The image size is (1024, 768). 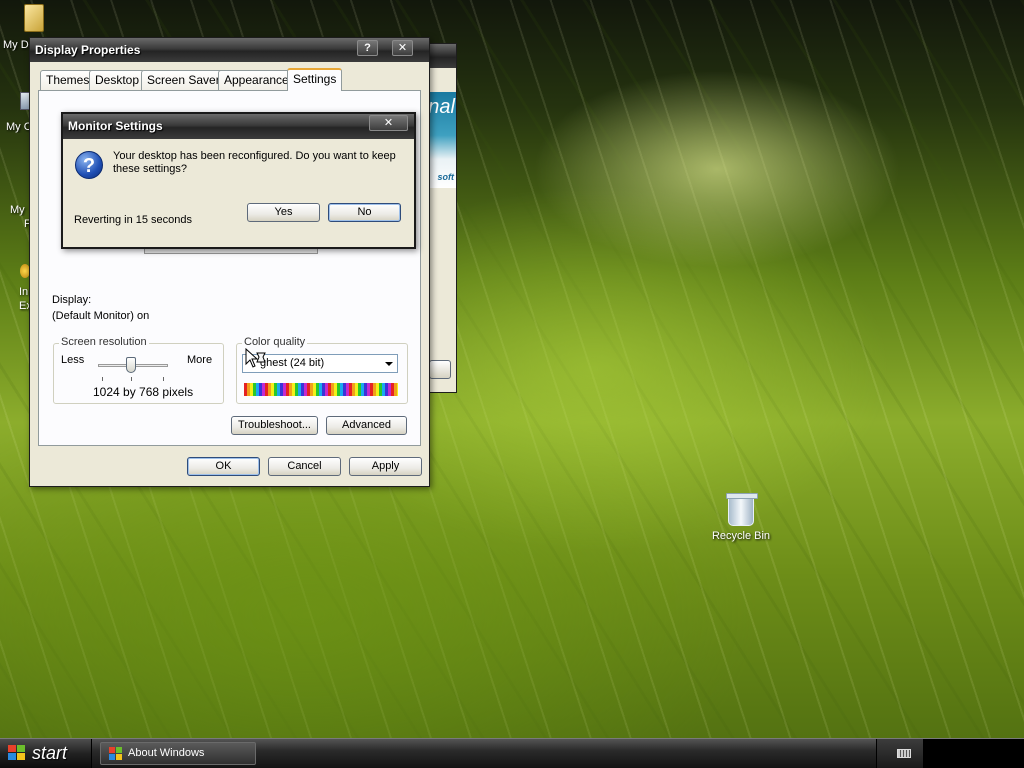 What do you see at coordinates (72, 300) in the screenshot?
I see `display-label: Display:` at bounding box center [72, 300].